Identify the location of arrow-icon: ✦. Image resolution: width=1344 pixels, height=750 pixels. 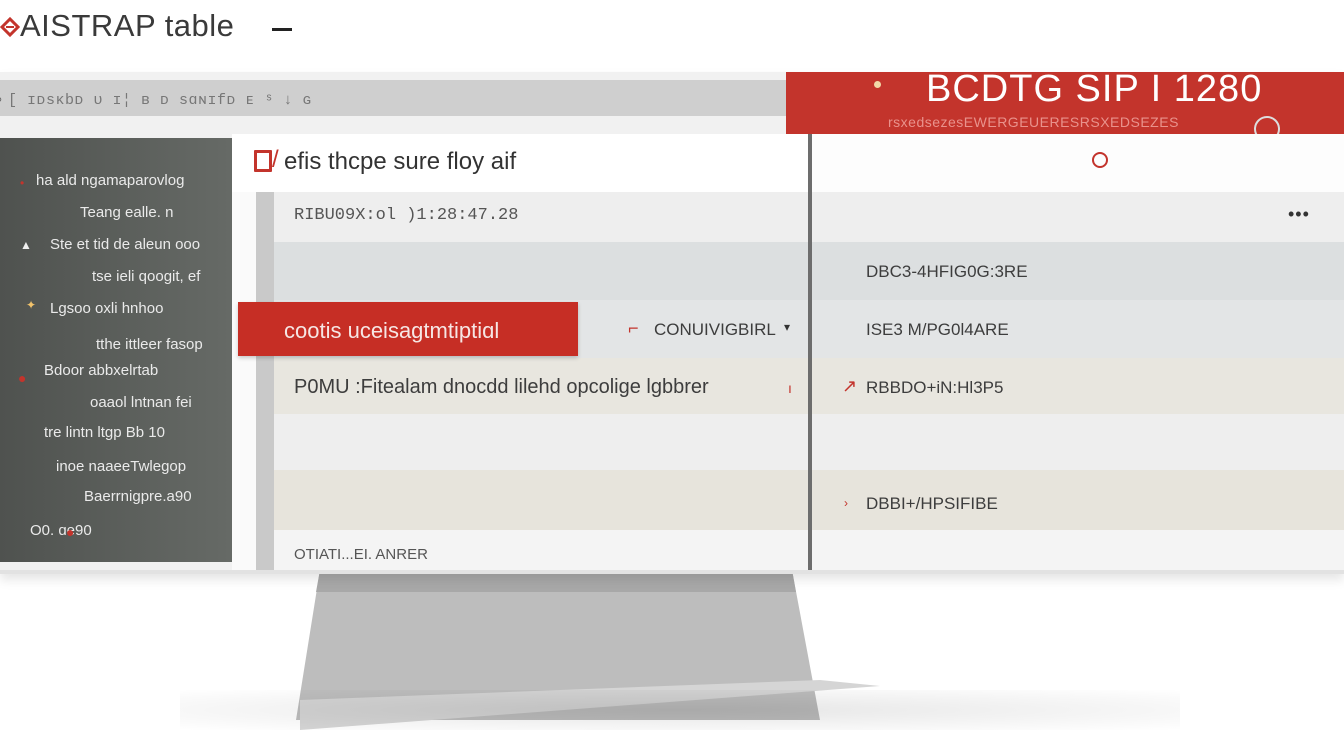
(31, 305).